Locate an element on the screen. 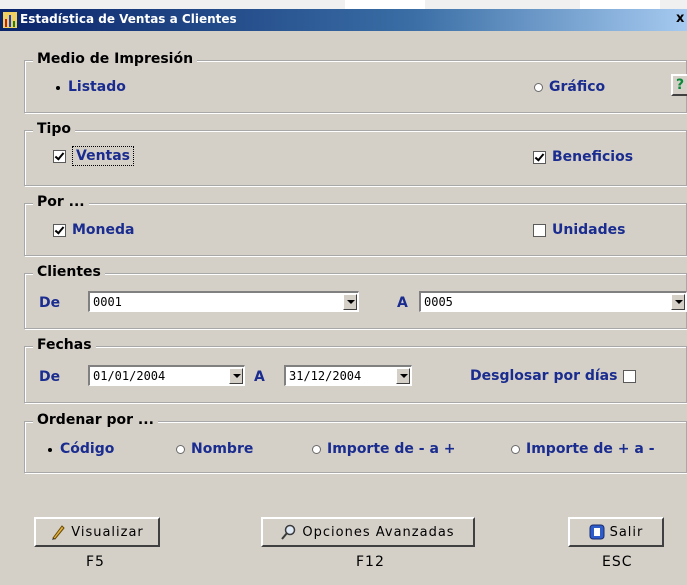  radio-importe-asc: Importe de - a + is located at coordinates (384, 449).